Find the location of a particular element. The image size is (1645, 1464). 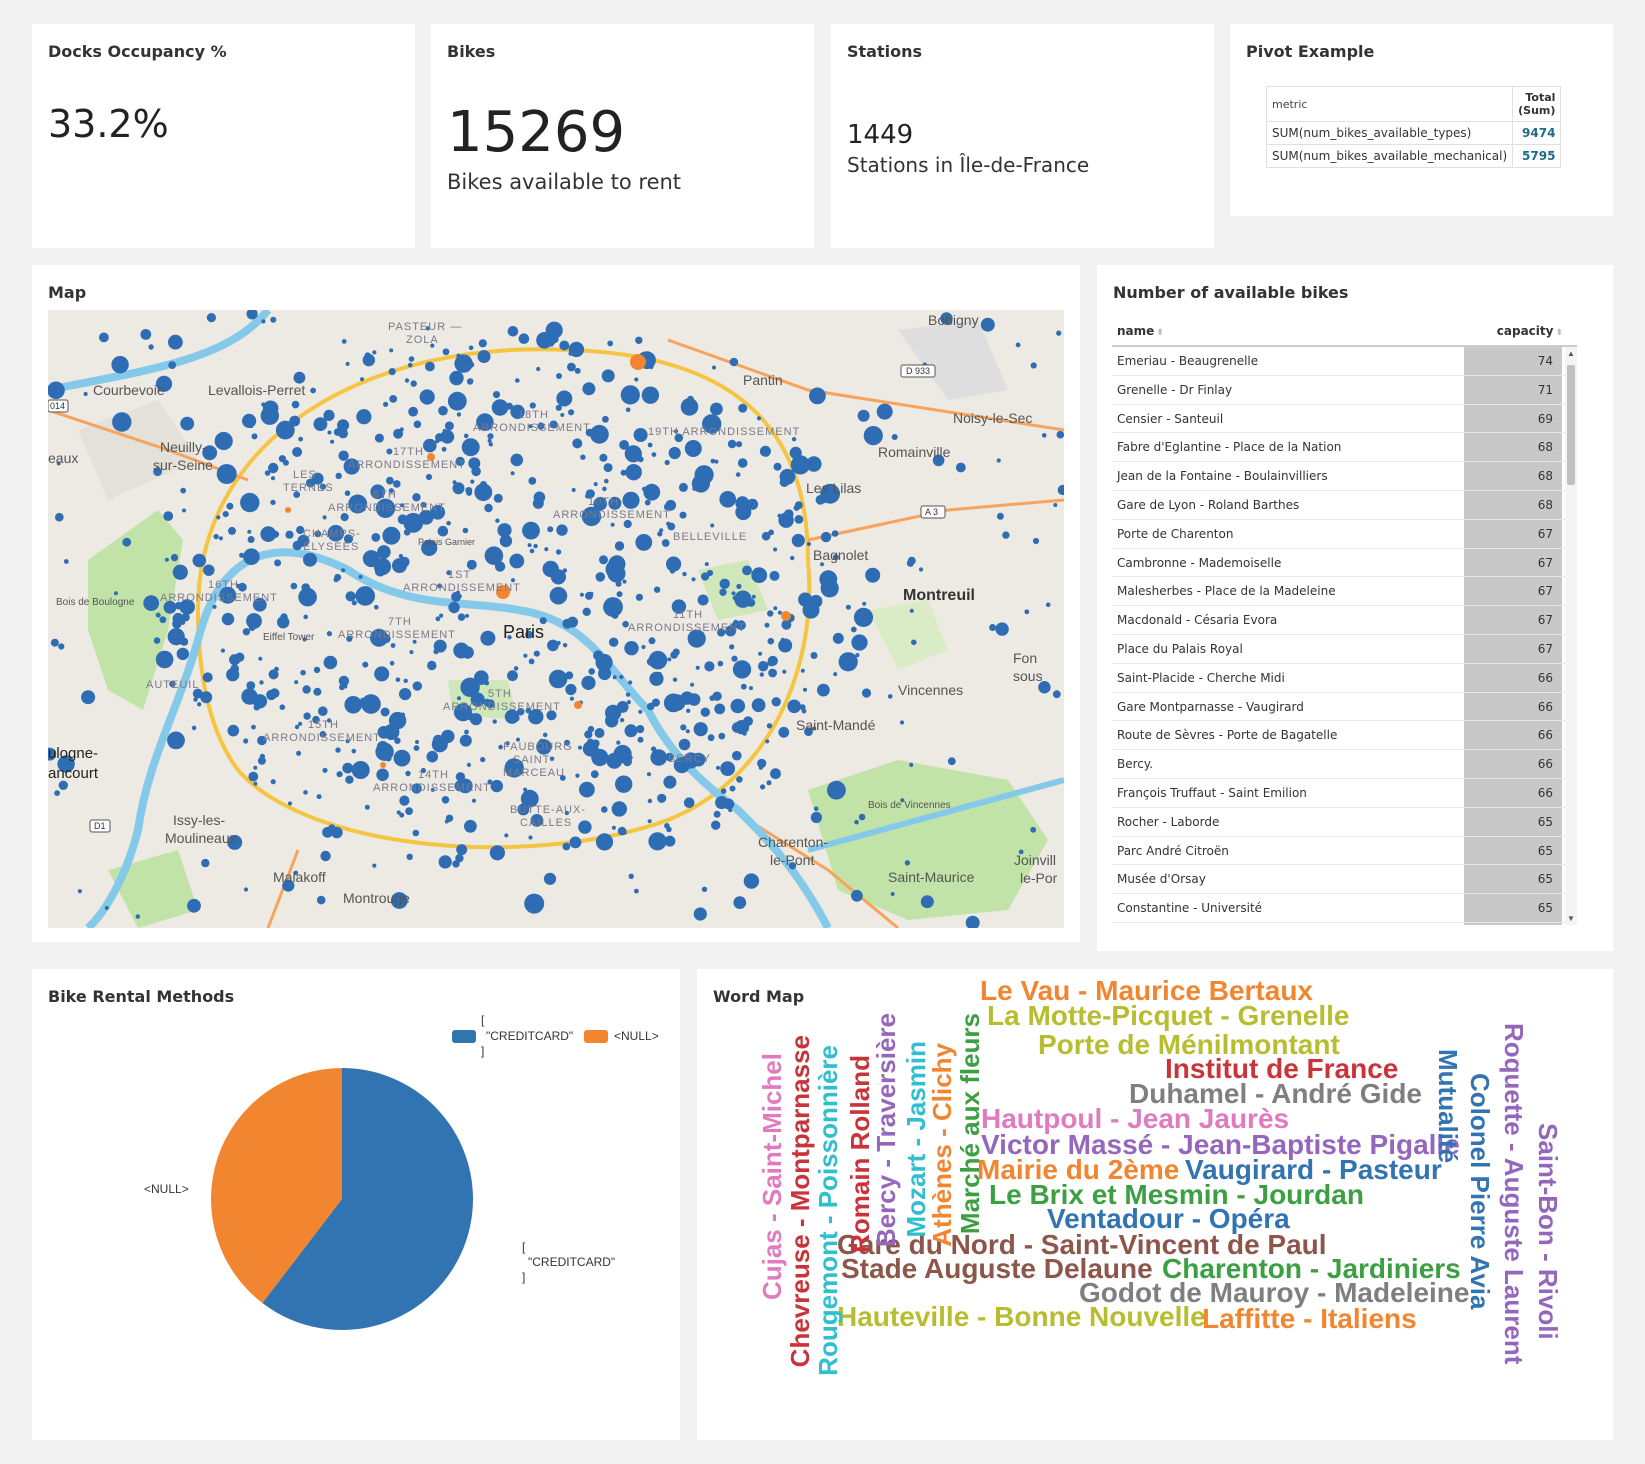

word-cloud-term: Mozart - Jasmin is located at coordinates (916, 1139).